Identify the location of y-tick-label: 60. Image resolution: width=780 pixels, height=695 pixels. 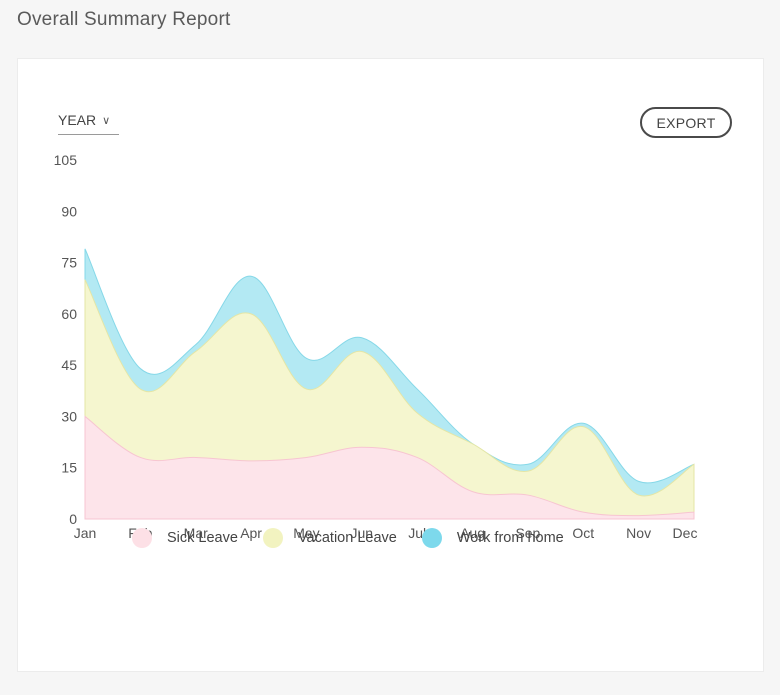
(69, 314).